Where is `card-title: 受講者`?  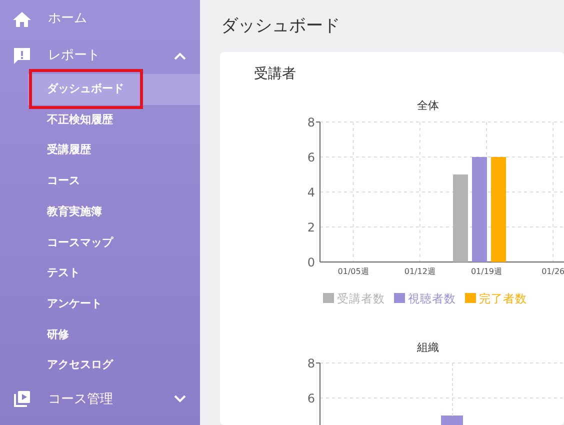 card-title: 受講者 is located at coordinates (275, 74).